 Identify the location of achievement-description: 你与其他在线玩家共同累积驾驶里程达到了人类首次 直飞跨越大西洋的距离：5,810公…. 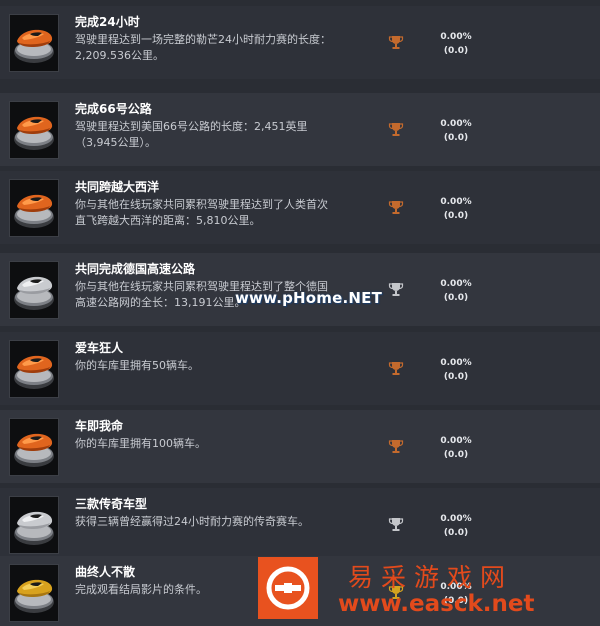
(217, 213).